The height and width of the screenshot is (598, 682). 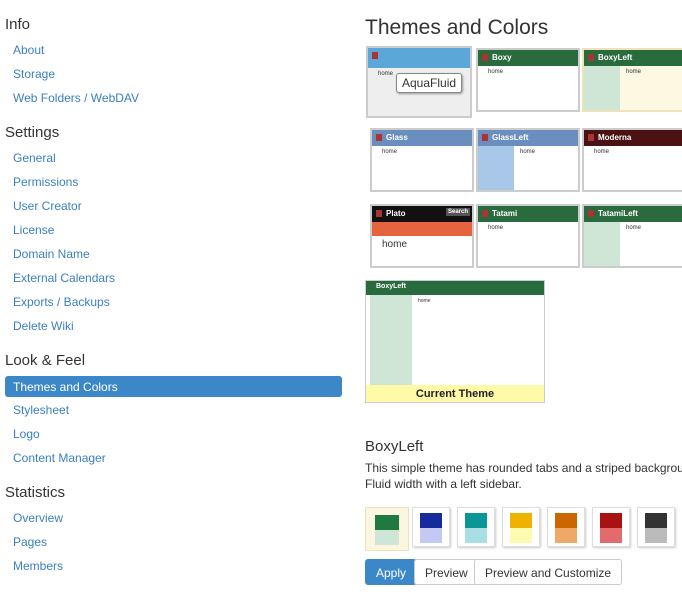 I want to click on apply-button: Apply, so click(x=391, y=572).